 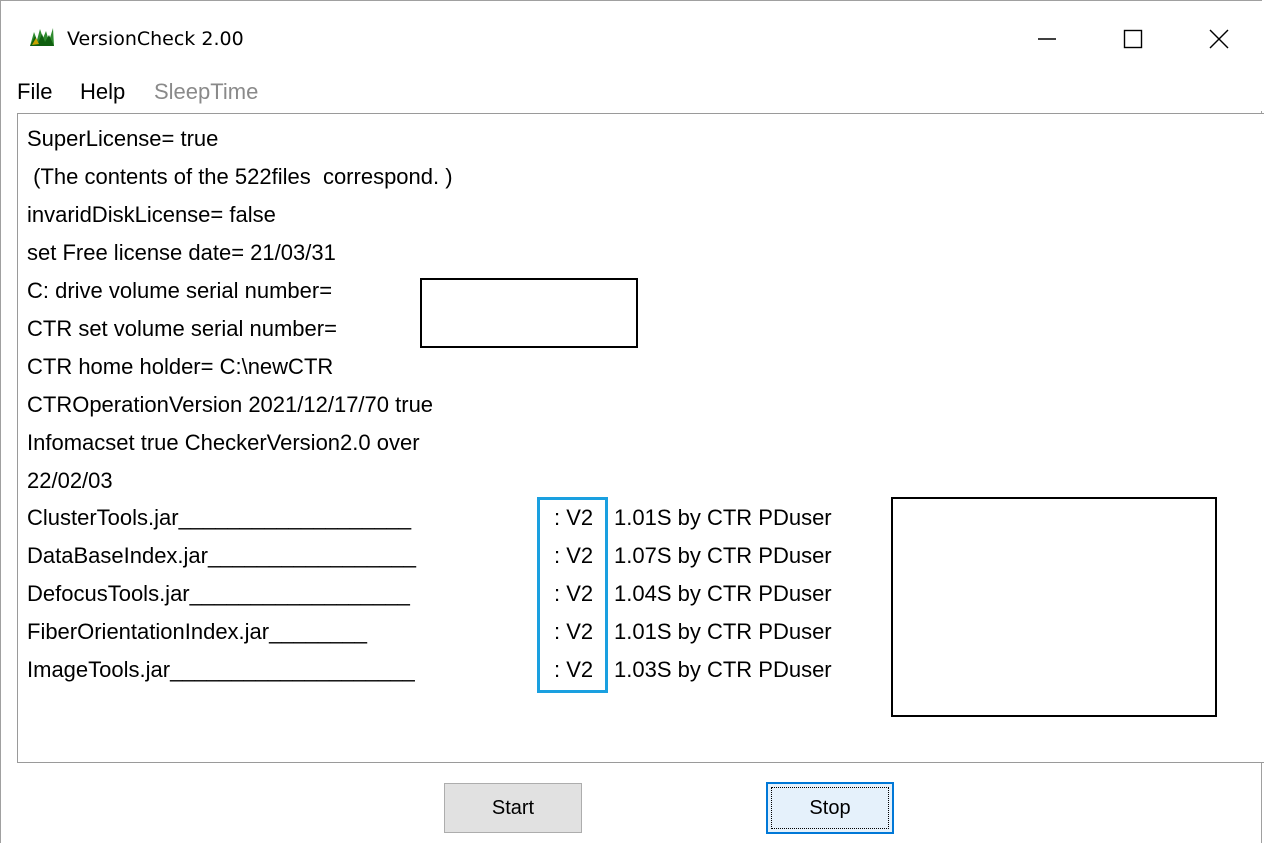 What do you see at coordinates (181, 252) in the screenshot?
I see `output-line: set Free license date= 21/03/31` at bounding box center [181, 252].